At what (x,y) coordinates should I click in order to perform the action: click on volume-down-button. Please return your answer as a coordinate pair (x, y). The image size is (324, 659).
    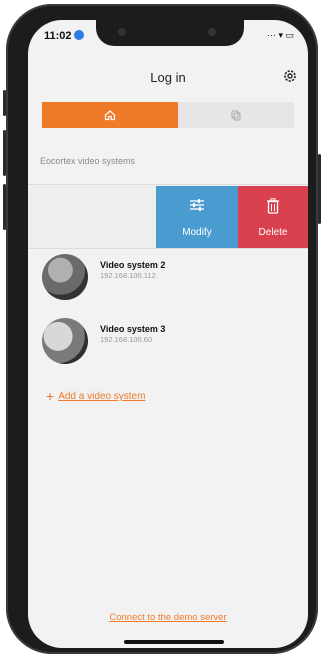
    Looking at the image, I should click on (4, 207).